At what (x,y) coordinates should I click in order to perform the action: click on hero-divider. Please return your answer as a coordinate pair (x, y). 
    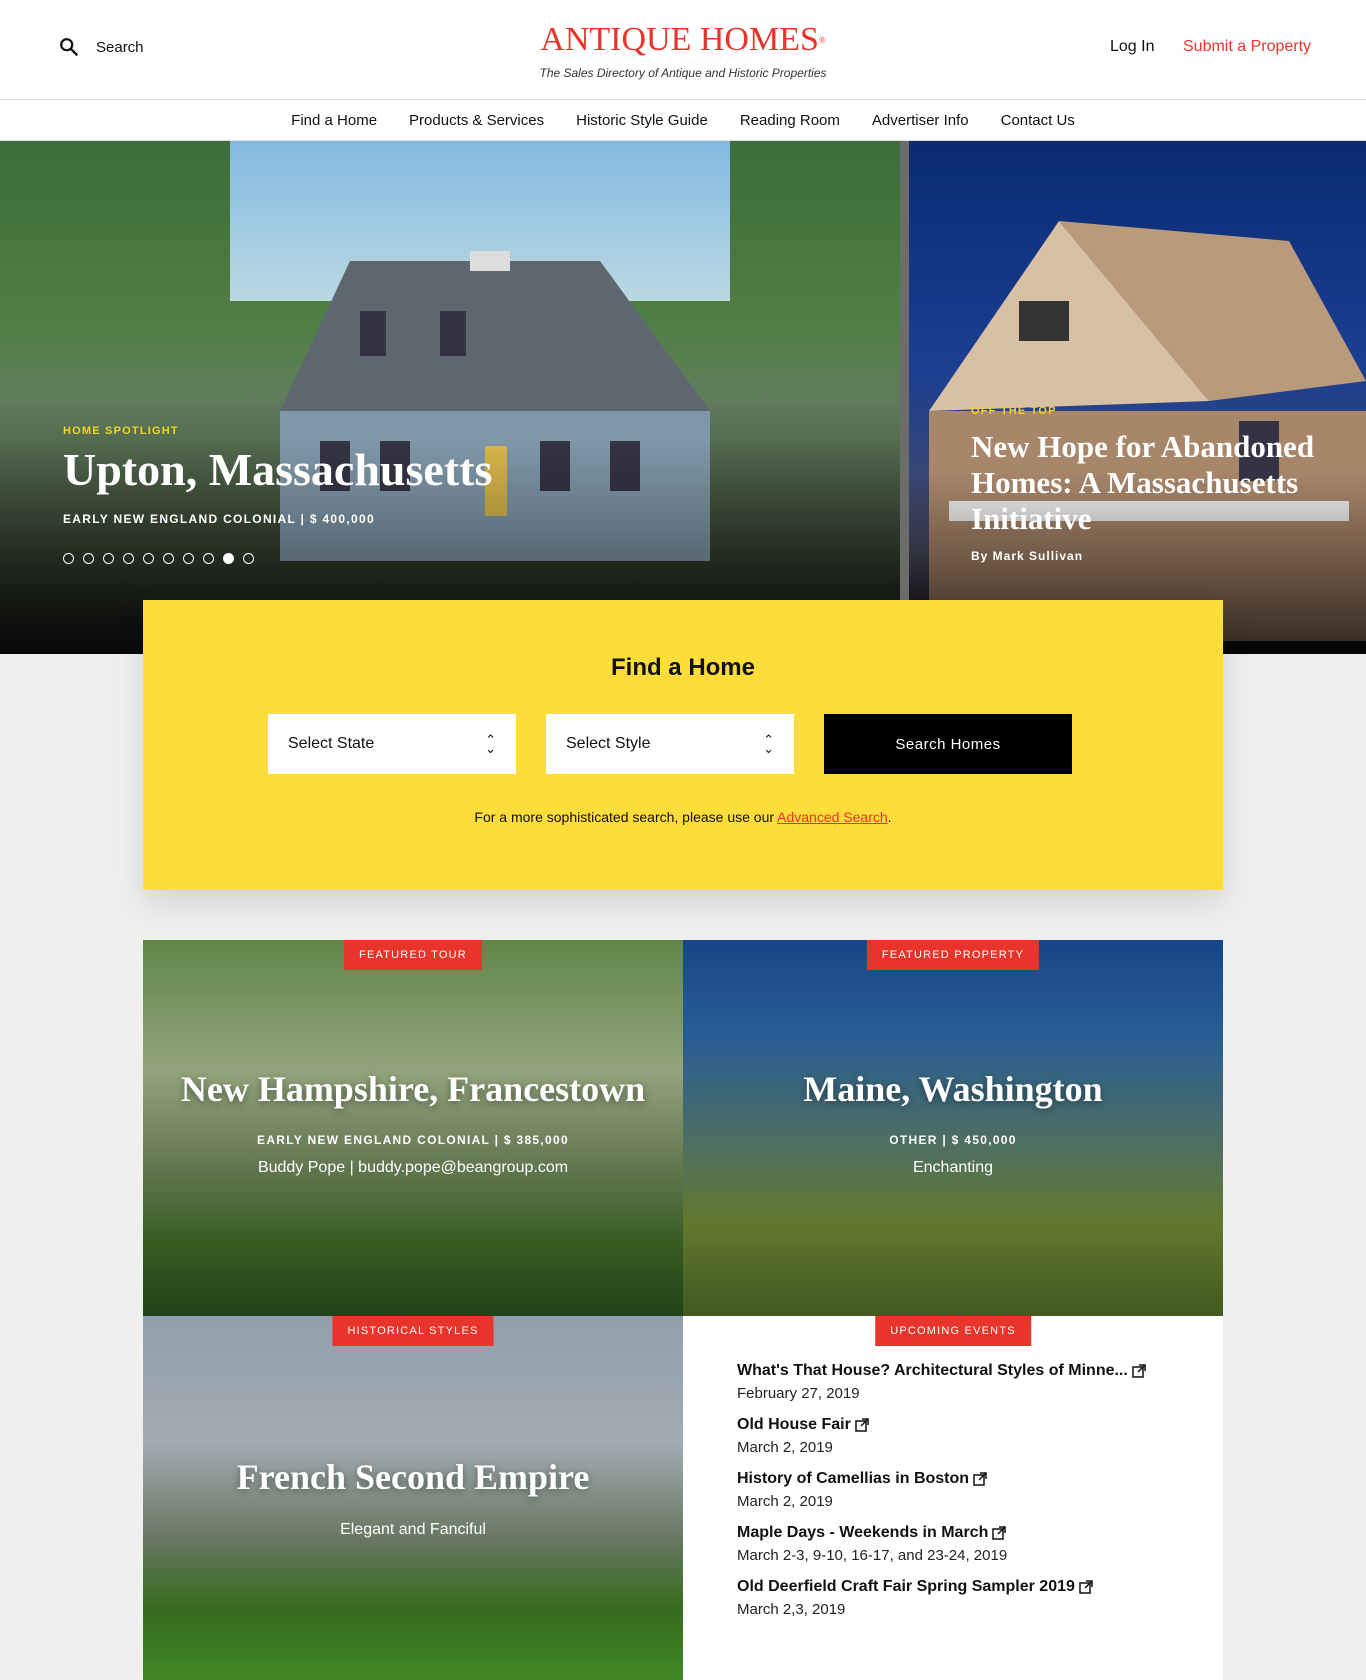
    Looking at the image, I should click on (904, 397).